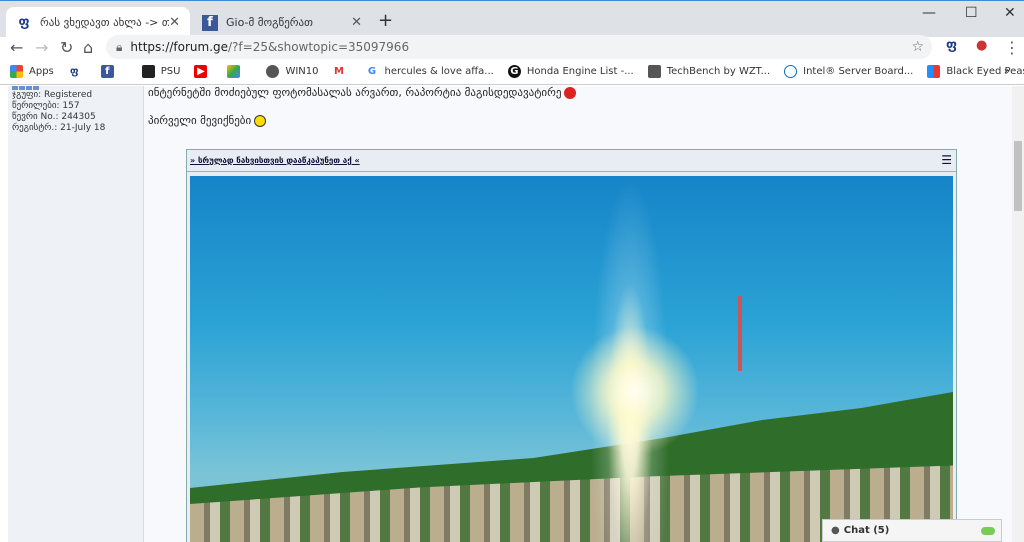  Describe the element at coordinates (866, 530) in the screenshot. I see `chat-label: Chat (5)` at that location.